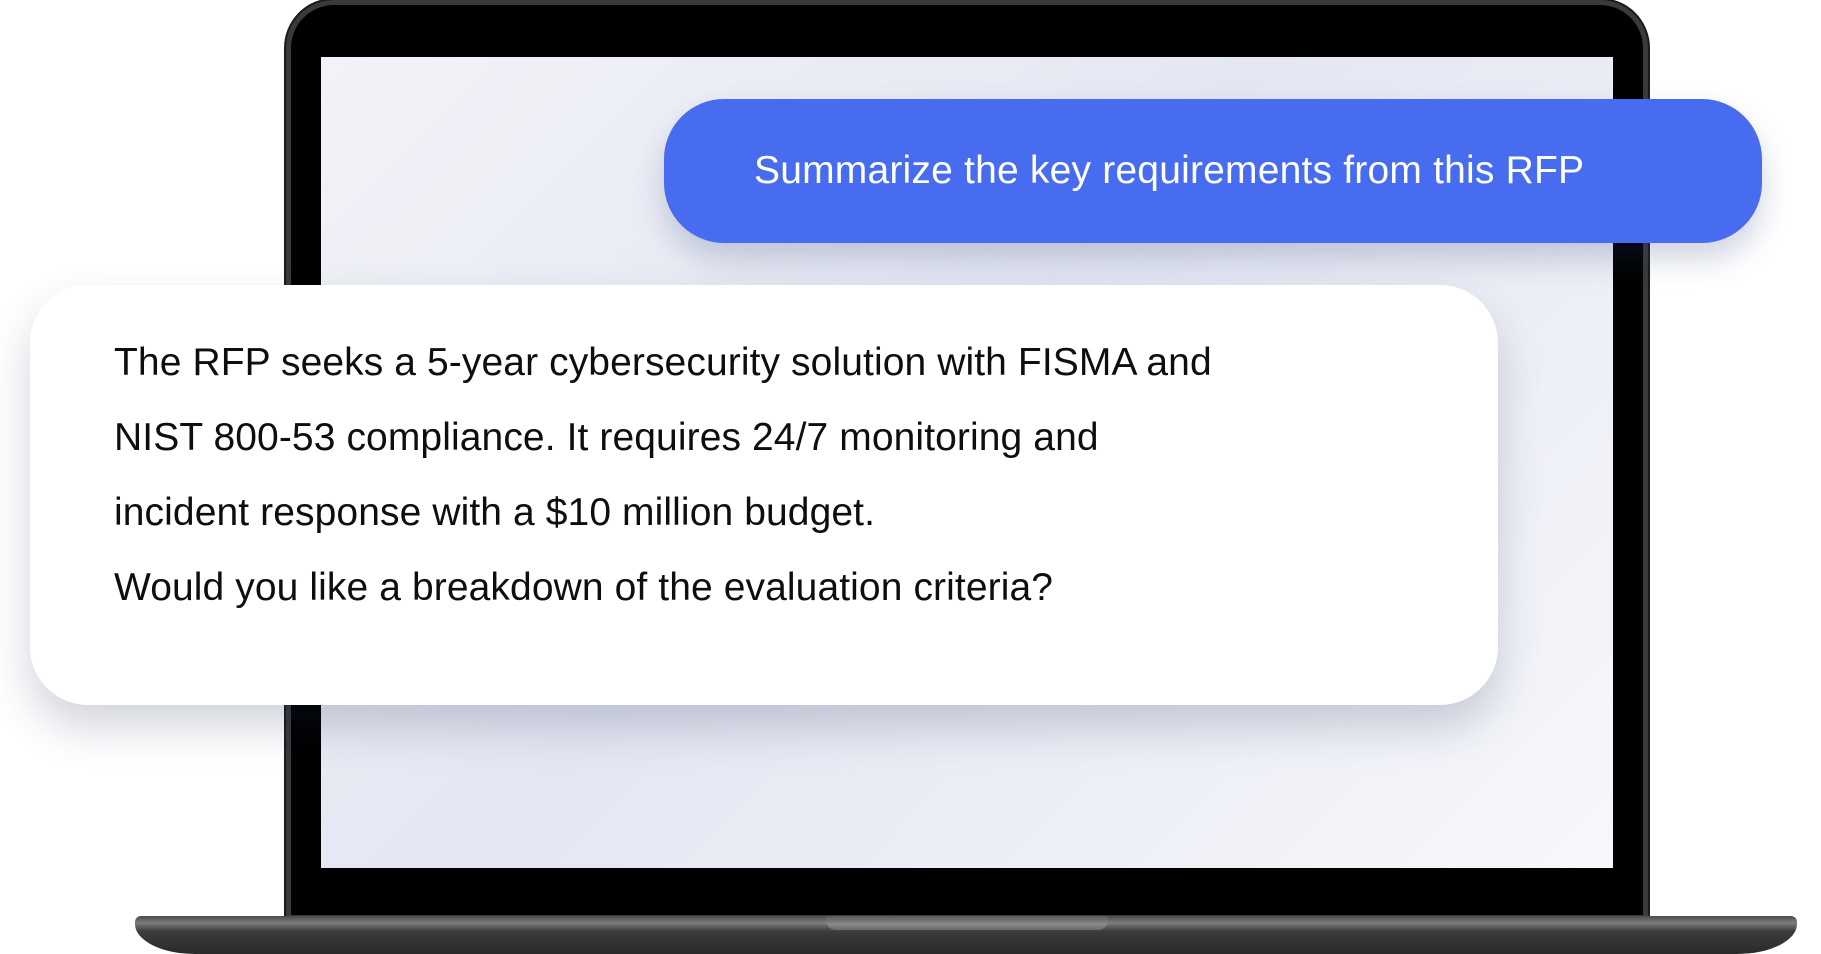 This screenshot has width=1821, height=954. Describe the element at coordinates (967, 923) in the screenshot. I see `laptop-hinge-notch` at that location.